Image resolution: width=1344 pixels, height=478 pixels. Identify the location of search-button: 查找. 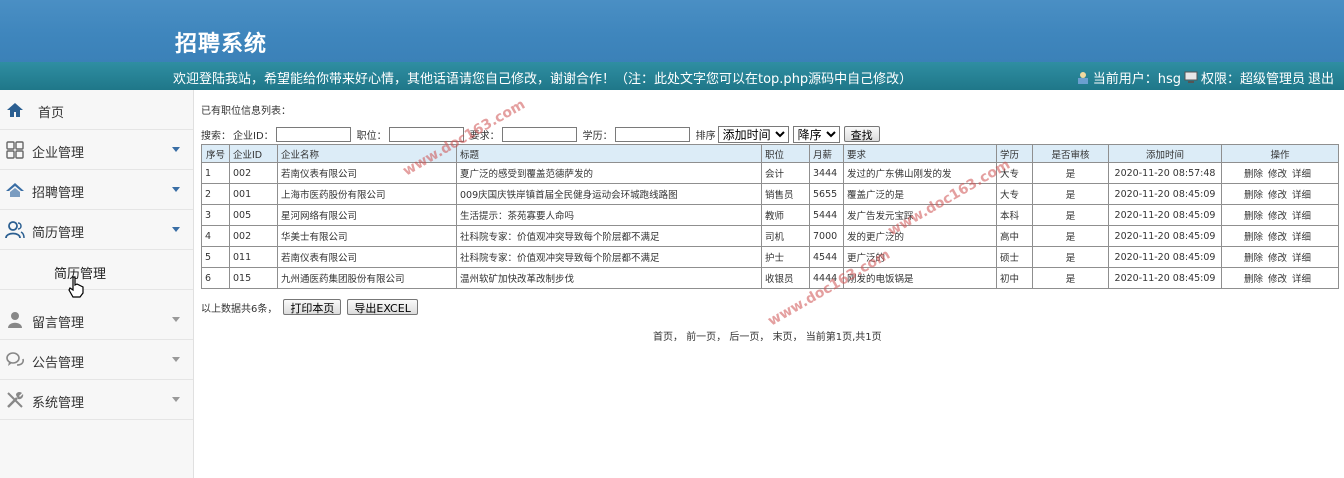
(861, 134).